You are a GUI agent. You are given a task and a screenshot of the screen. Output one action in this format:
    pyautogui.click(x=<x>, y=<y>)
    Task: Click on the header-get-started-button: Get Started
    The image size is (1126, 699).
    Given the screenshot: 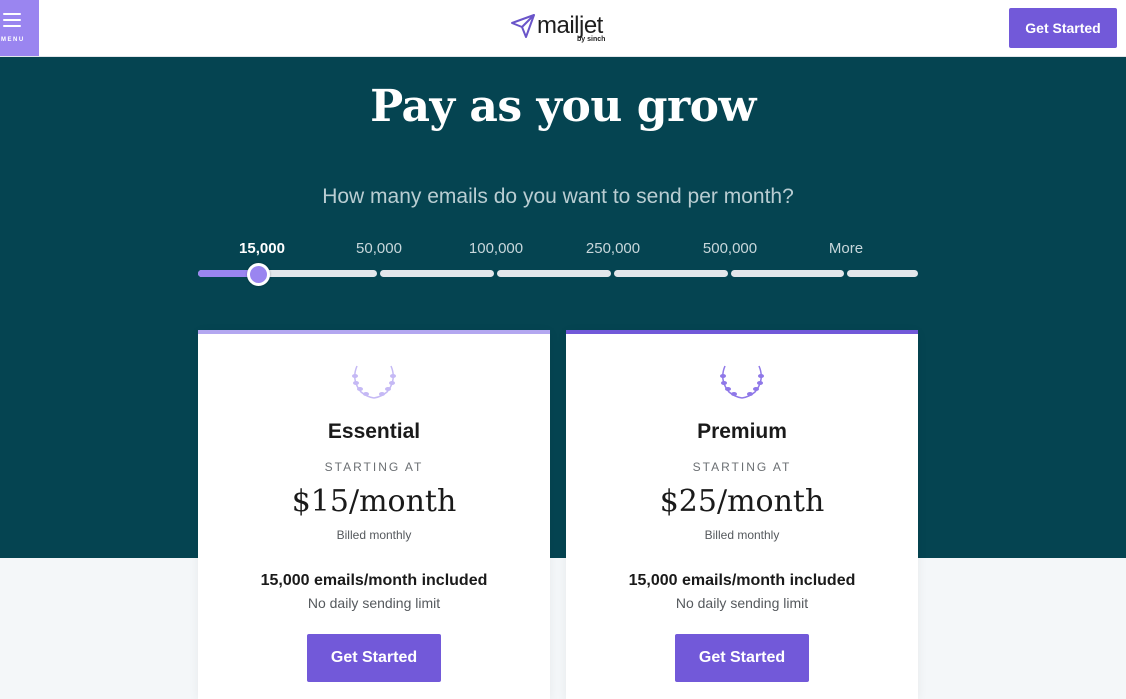 What is the action you would take?
    pyautogui.click(x=1063, y=28)
    